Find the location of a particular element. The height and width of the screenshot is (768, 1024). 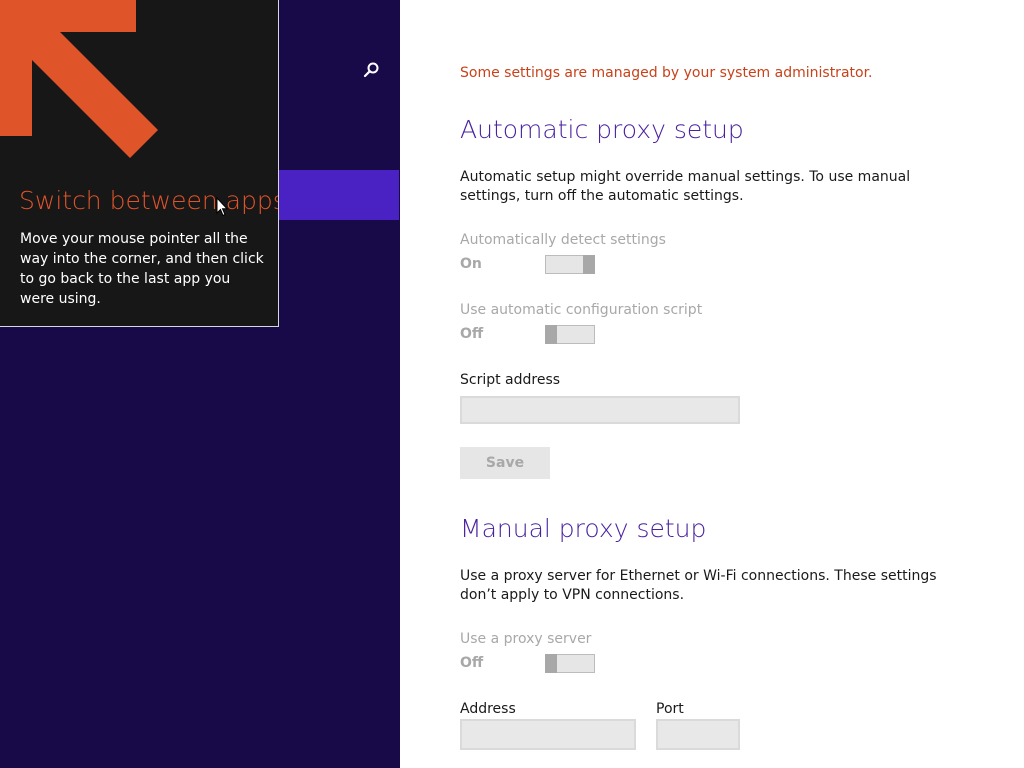

config-script-label: Use automatic configuration script is located at coordinates (581, 310).